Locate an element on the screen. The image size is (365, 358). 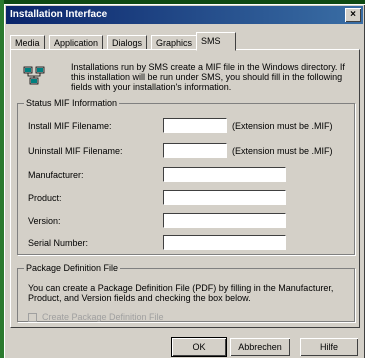
create-pdf-label: Create Package Definition File is located at coordinates (103, 317).